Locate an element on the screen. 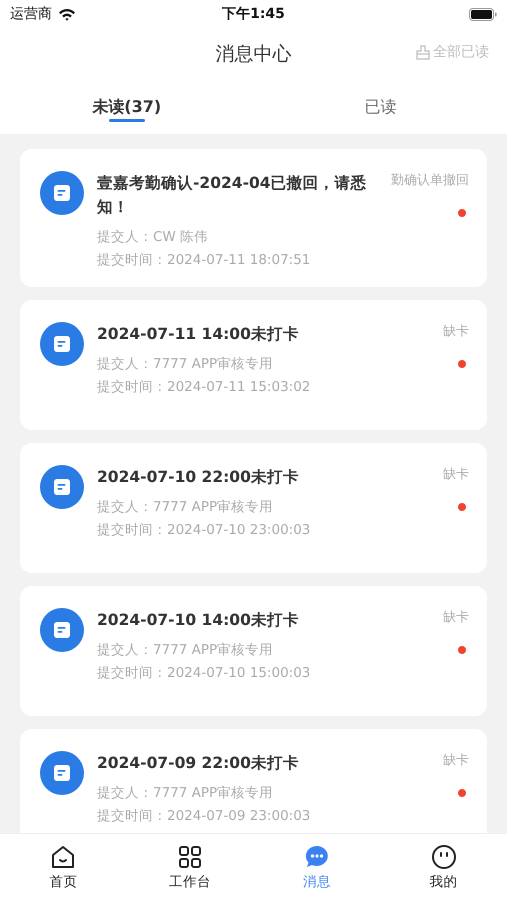  message-title: 2024-07-09 22:00未打卡 is located at coordinates (198, 763).